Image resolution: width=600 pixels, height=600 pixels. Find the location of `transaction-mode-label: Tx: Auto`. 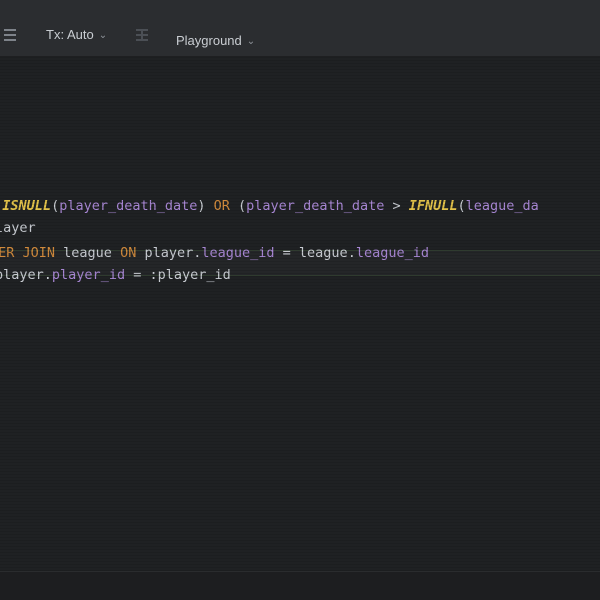

transaction-mode-label: Tx: Auto is located at coordinates (70, 34).